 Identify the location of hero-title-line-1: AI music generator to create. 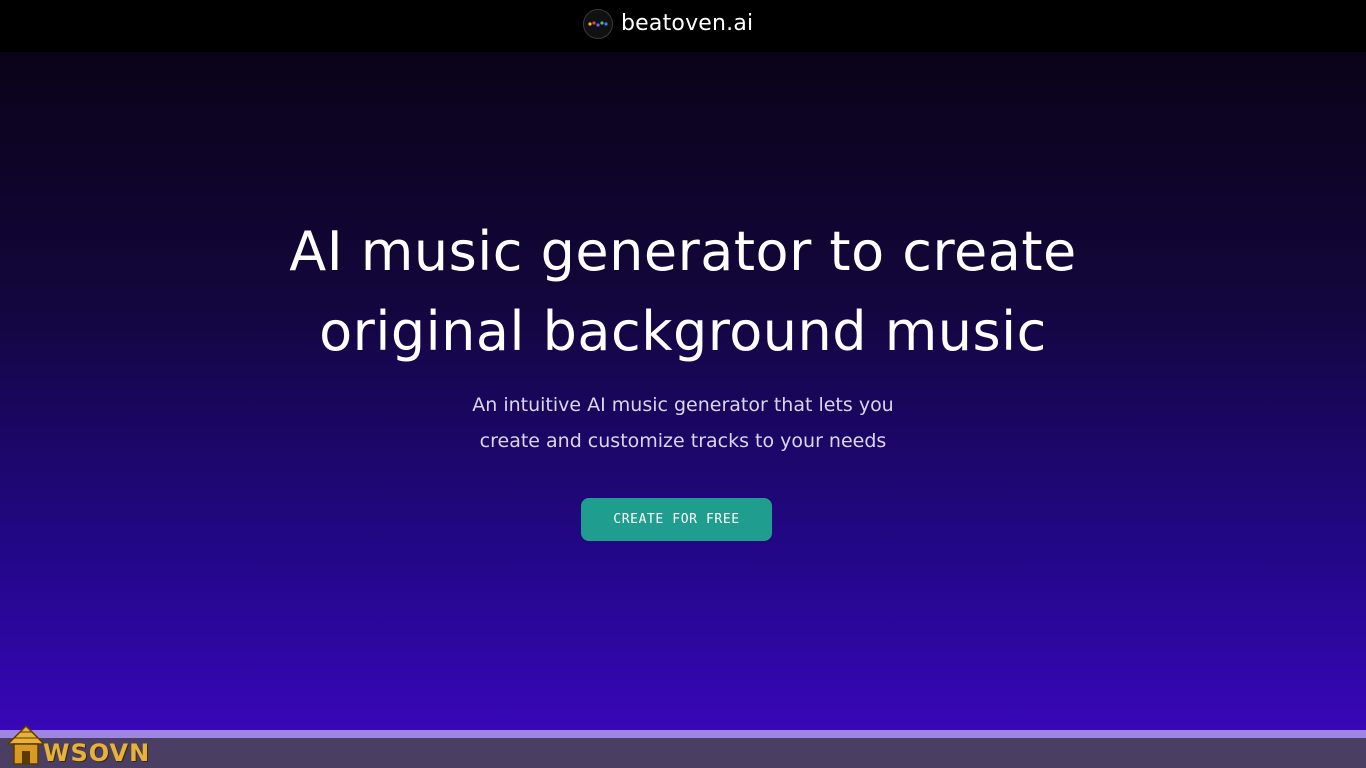
(683, 251).